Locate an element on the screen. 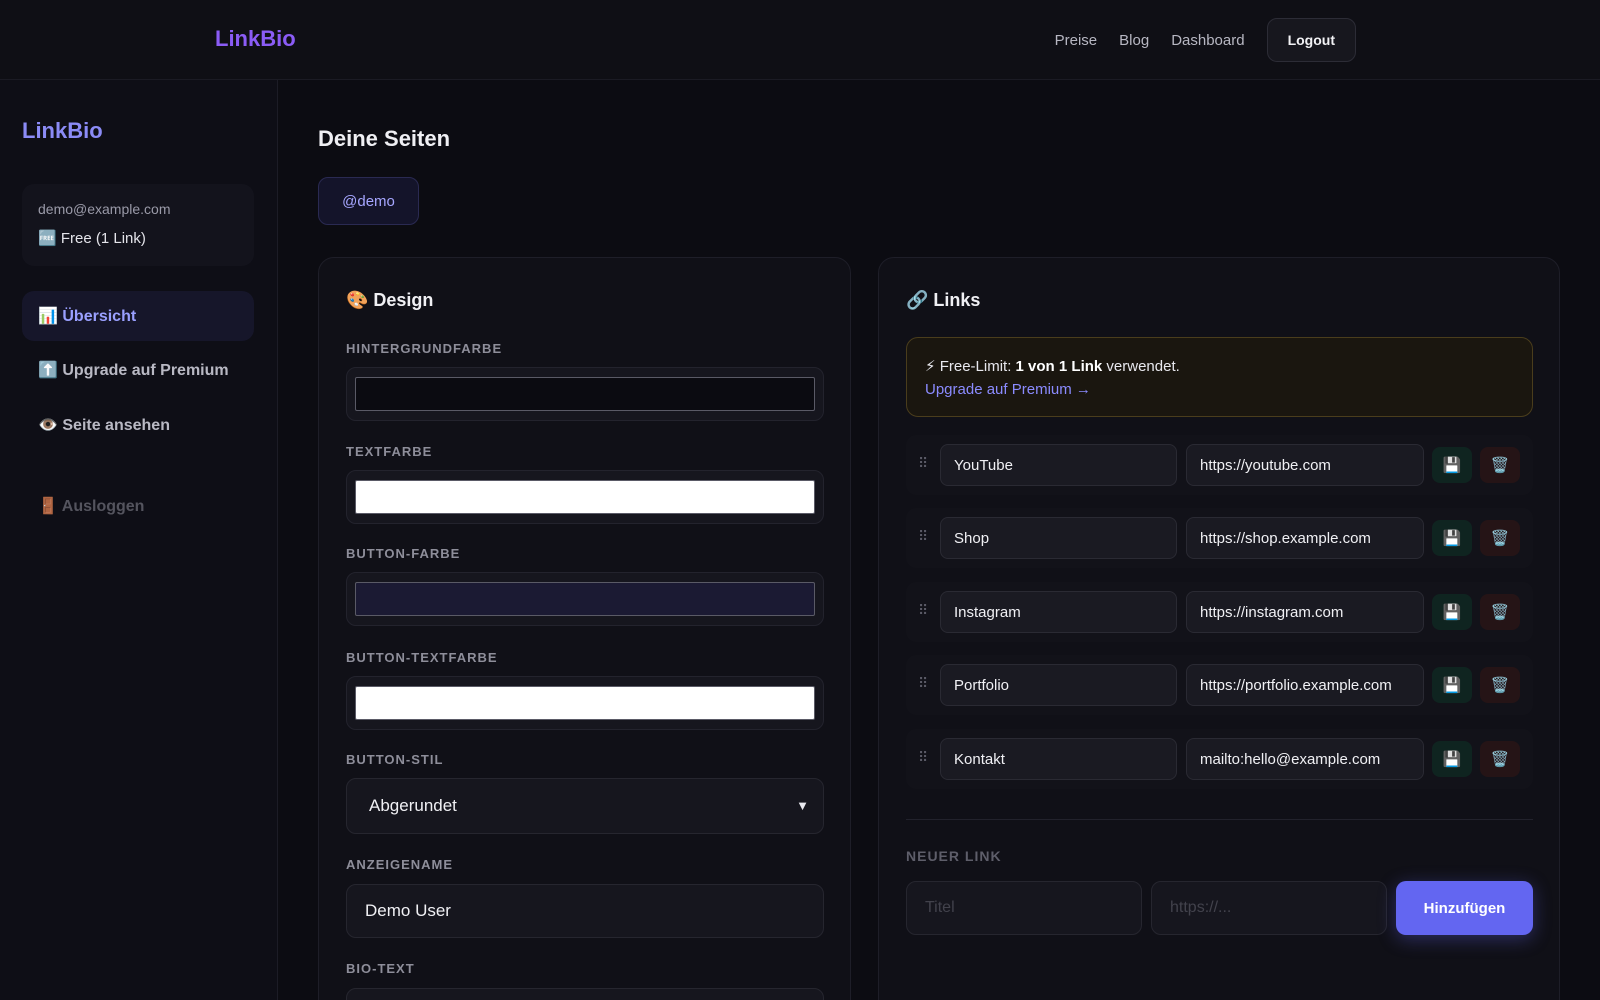 Image resolution: width=1600 pixels, height=1000 pixels. sidebar-item-logout: 🚪 Ausloggen is located at coordinates (138, 506).